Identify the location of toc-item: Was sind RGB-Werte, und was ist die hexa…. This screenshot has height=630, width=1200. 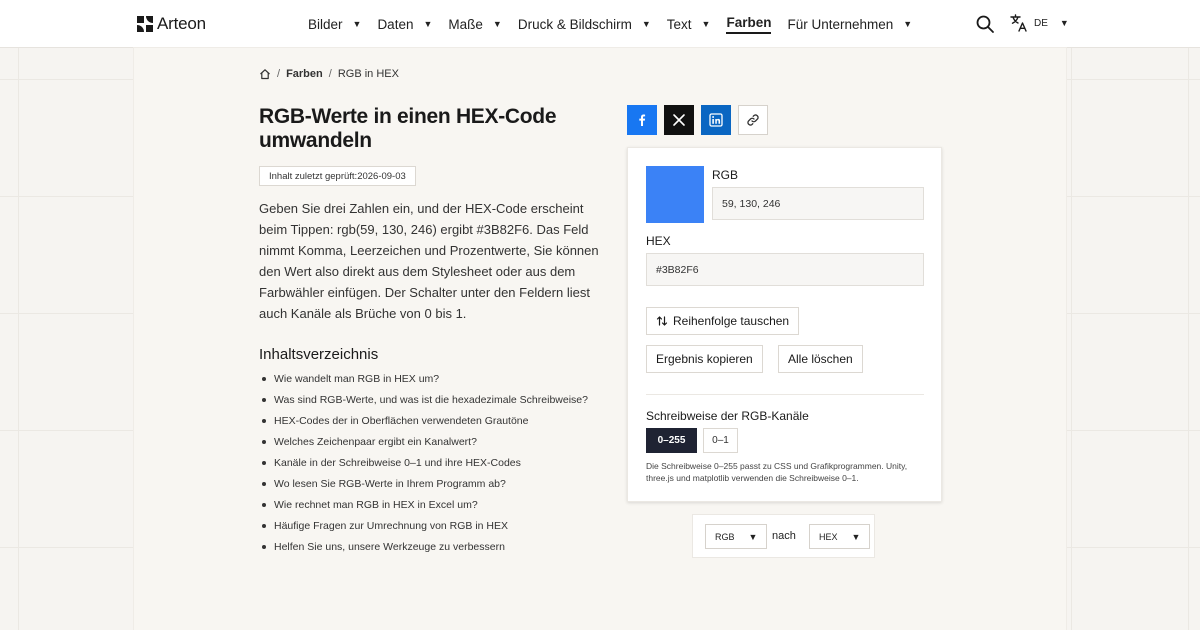
(424, 400).